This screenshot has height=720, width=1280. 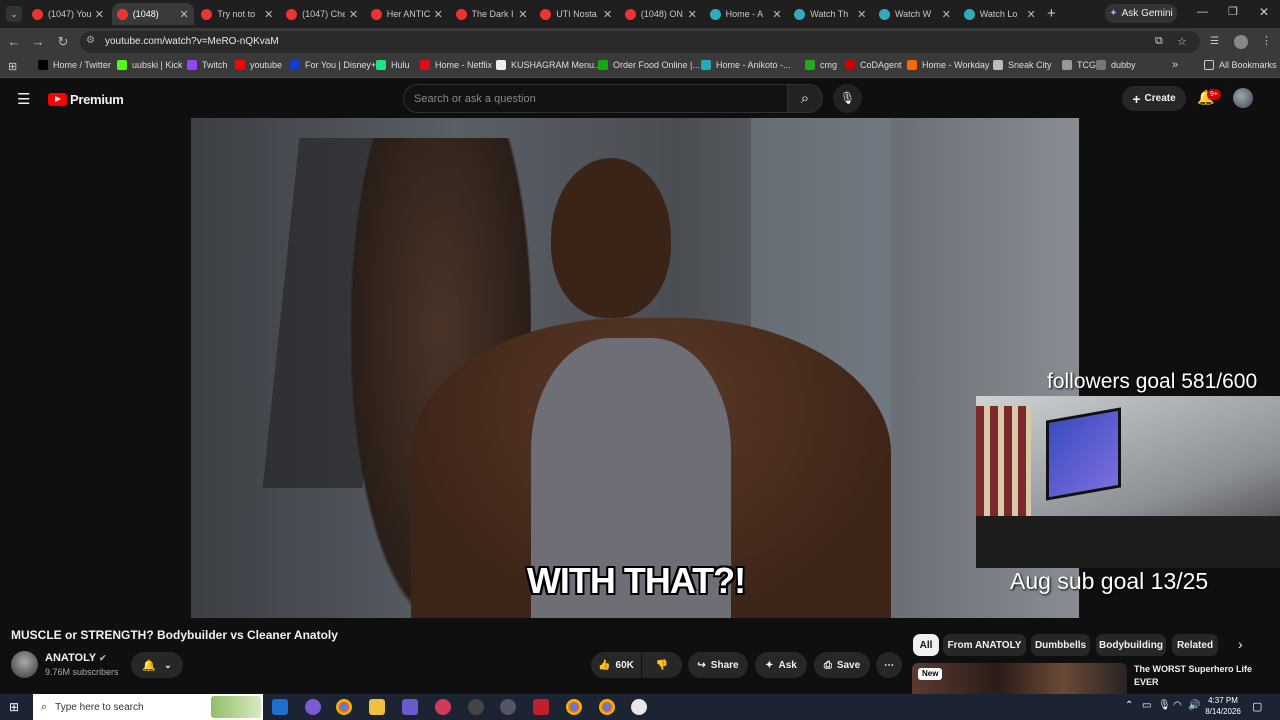 What do you see at coordinates (984, 645) in the screenshot?
I see `filter-chip-1: From ANATOLY` at bounding box center [984, 645].